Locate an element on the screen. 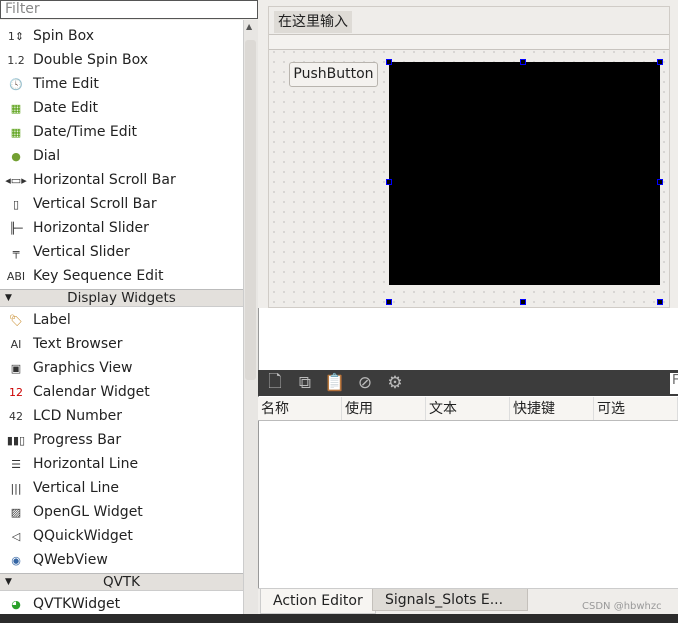 The image size is (678, 623). menu-type-here: 在这里输入 is located at coordinates (313, 22).